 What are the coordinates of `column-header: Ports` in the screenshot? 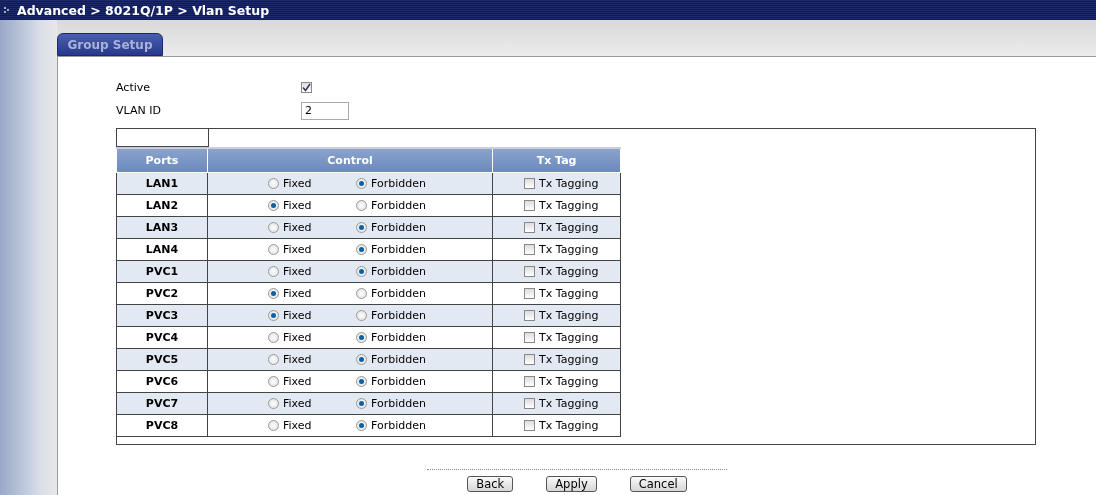 It's located at (162, 160).